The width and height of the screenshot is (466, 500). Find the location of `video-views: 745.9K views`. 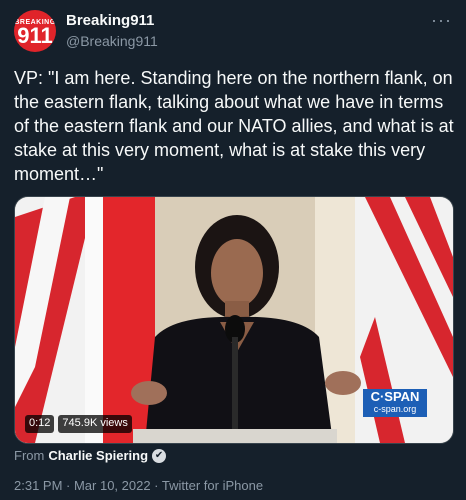

video-views: 745.9K views is located at coordinates (95, 424).